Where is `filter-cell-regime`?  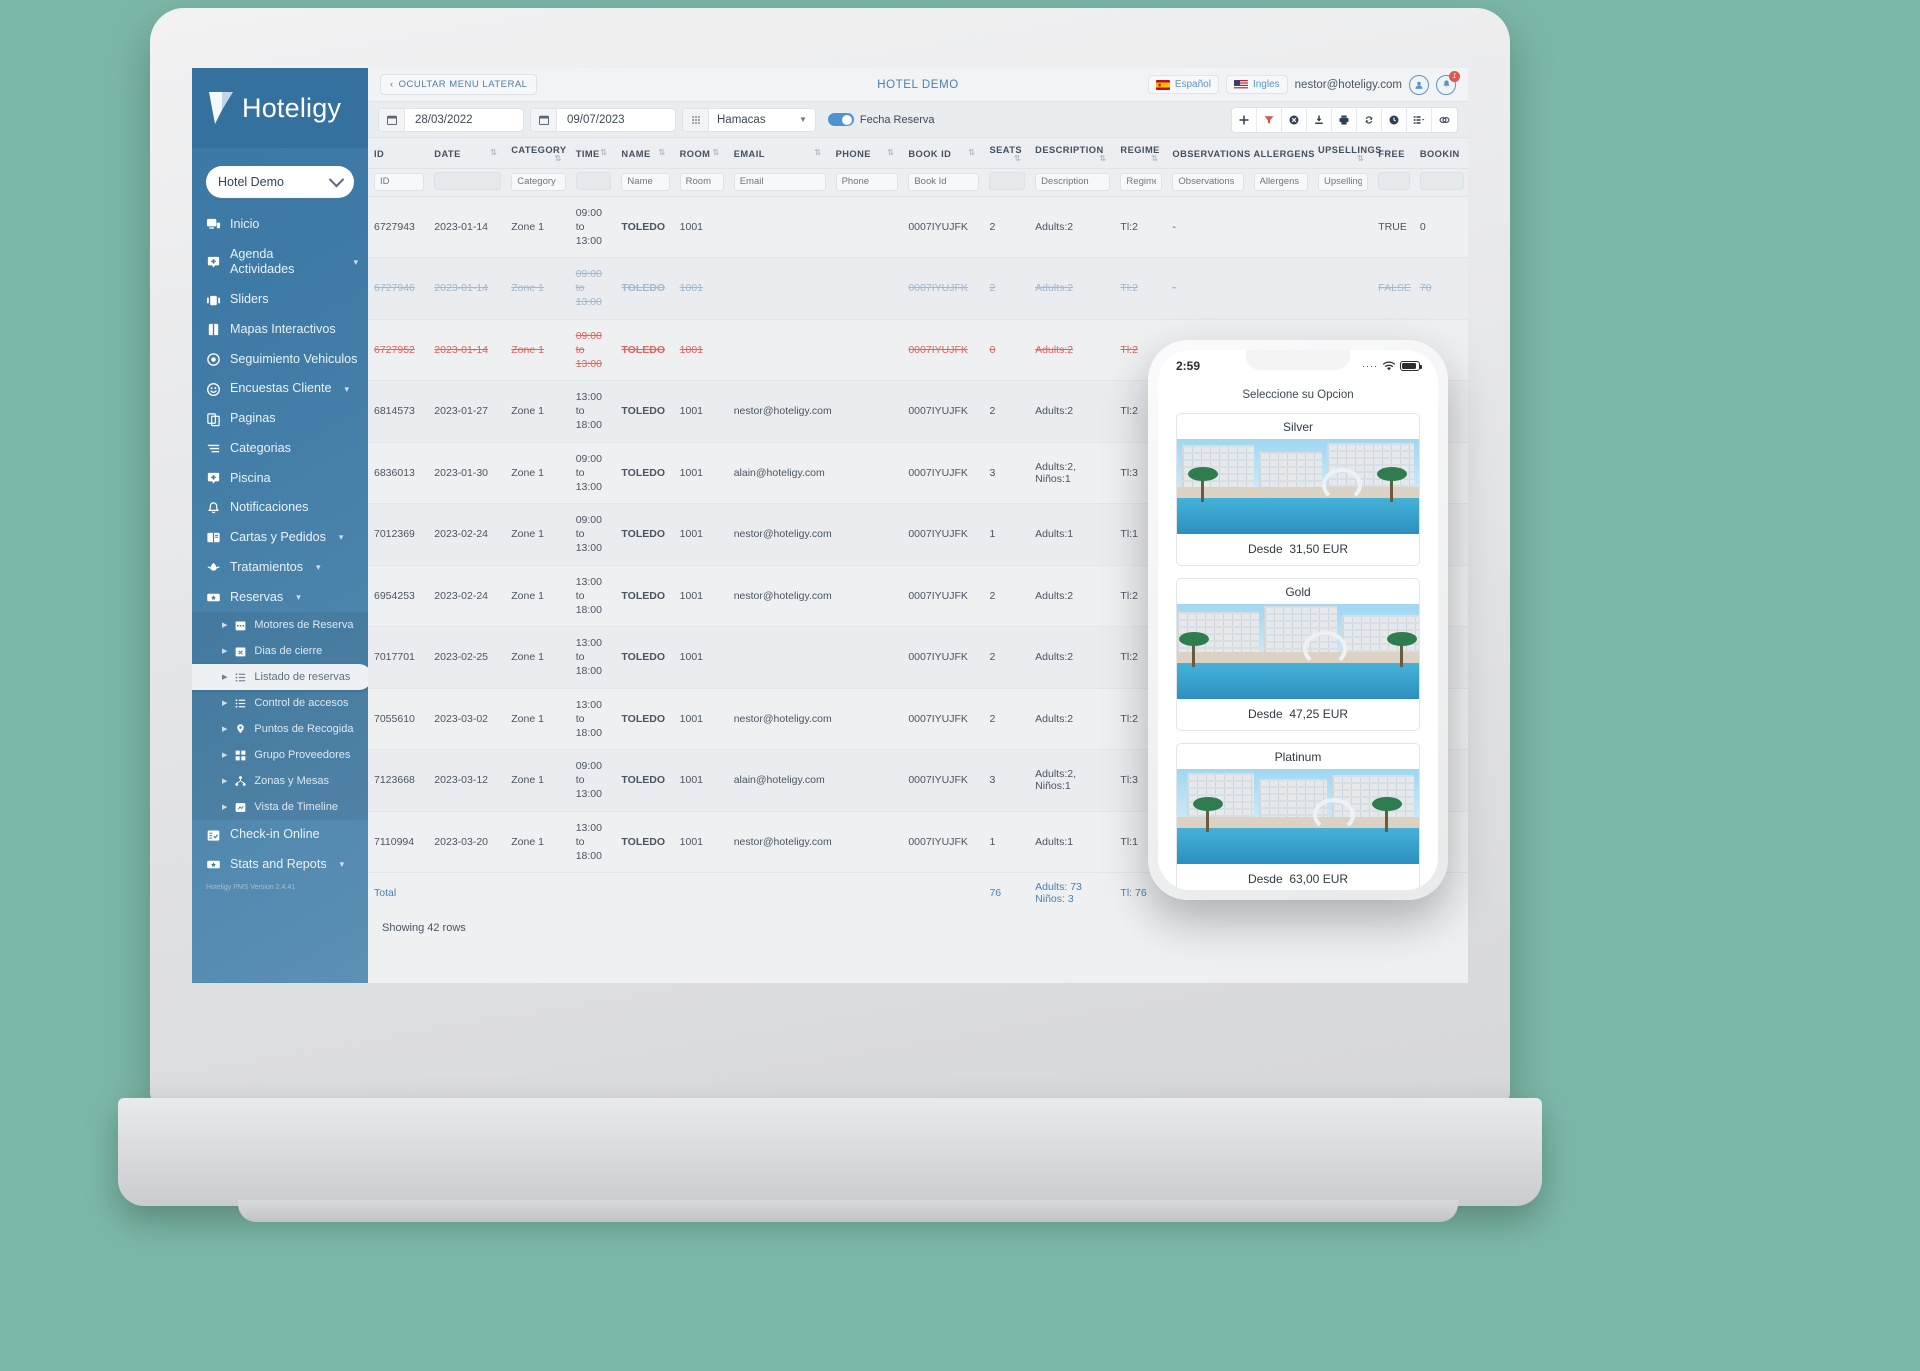
filter-cell-regime is located at coordinates (1140, 182).